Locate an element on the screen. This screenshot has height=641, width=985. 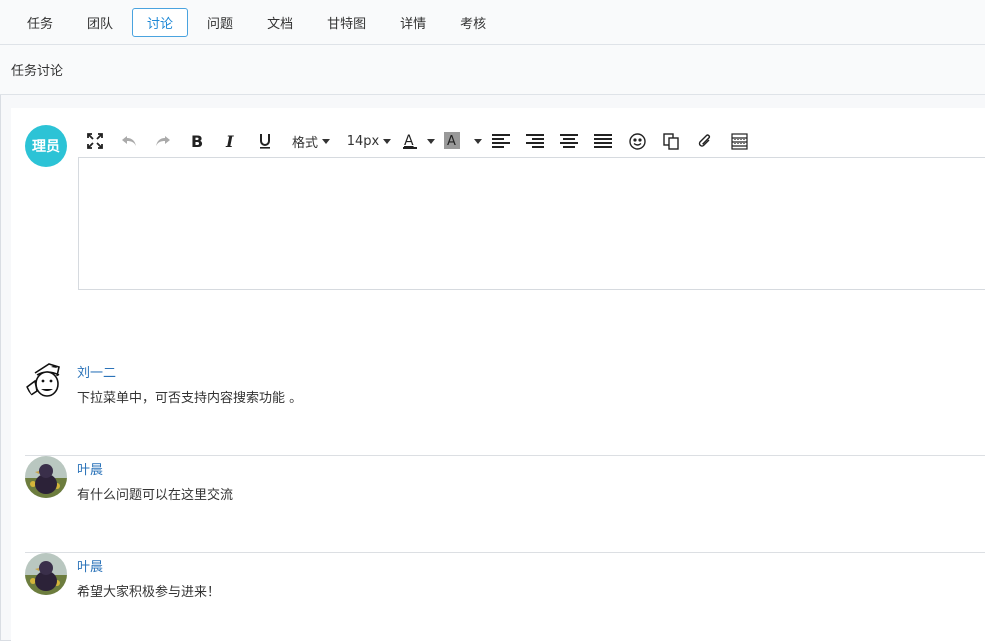
comment-text: 希望大家积极参与进来！ is located at coordinates (149, 592).